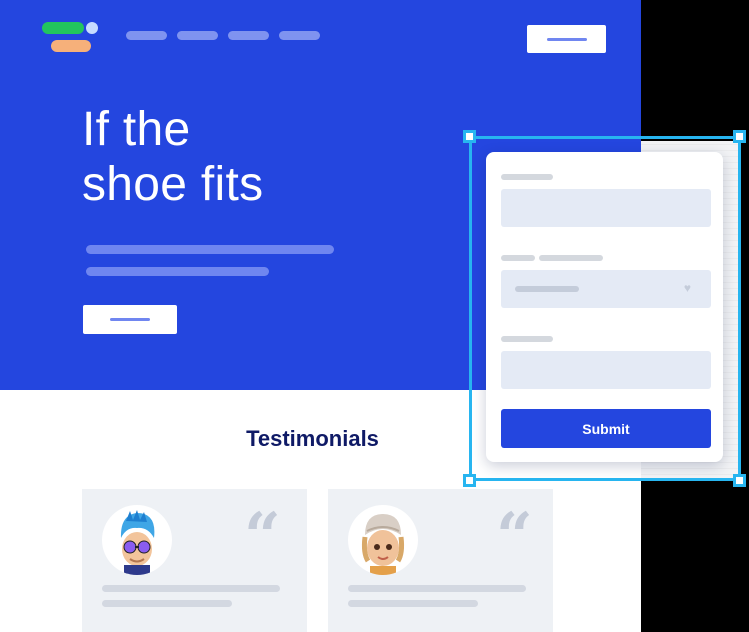  What do you see at coordinates (547, 289) in the screenshot?
I see `select-value-placeholder` at bounding box center [547, 289].